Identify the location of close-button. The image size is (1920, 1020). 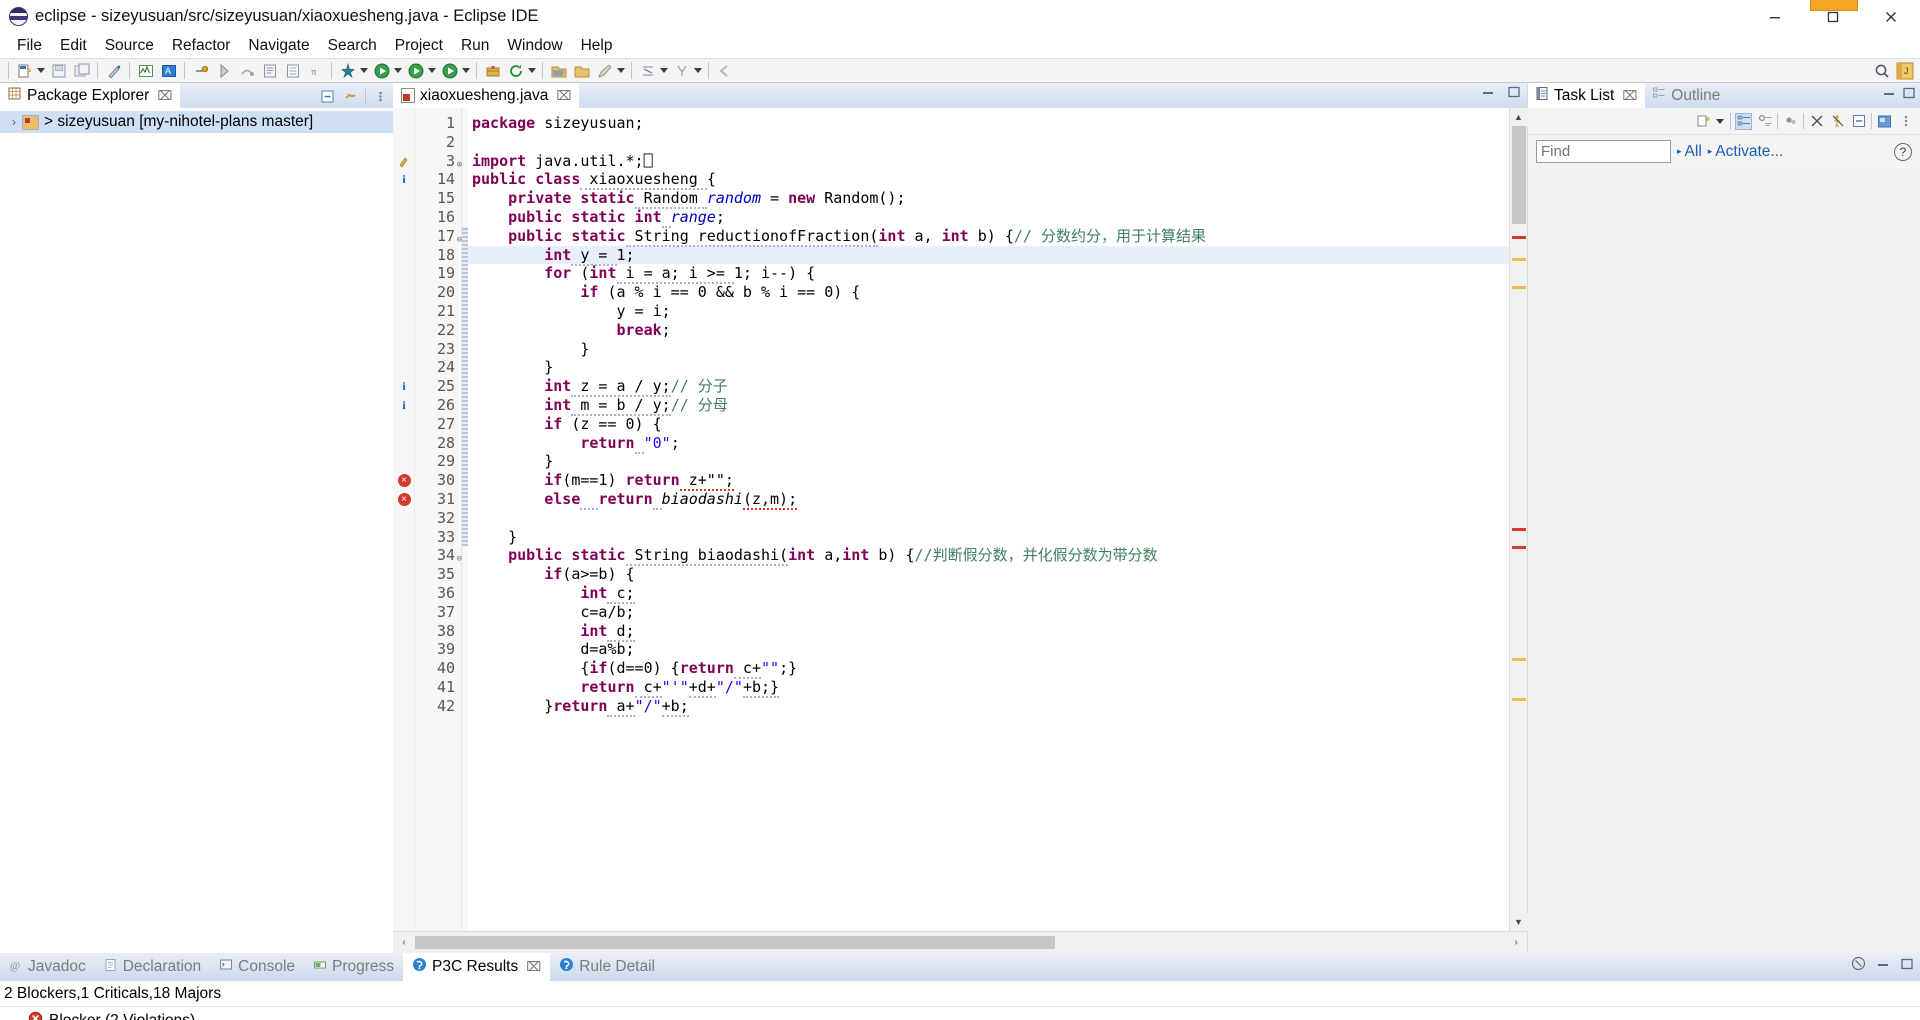
(1891, 16).